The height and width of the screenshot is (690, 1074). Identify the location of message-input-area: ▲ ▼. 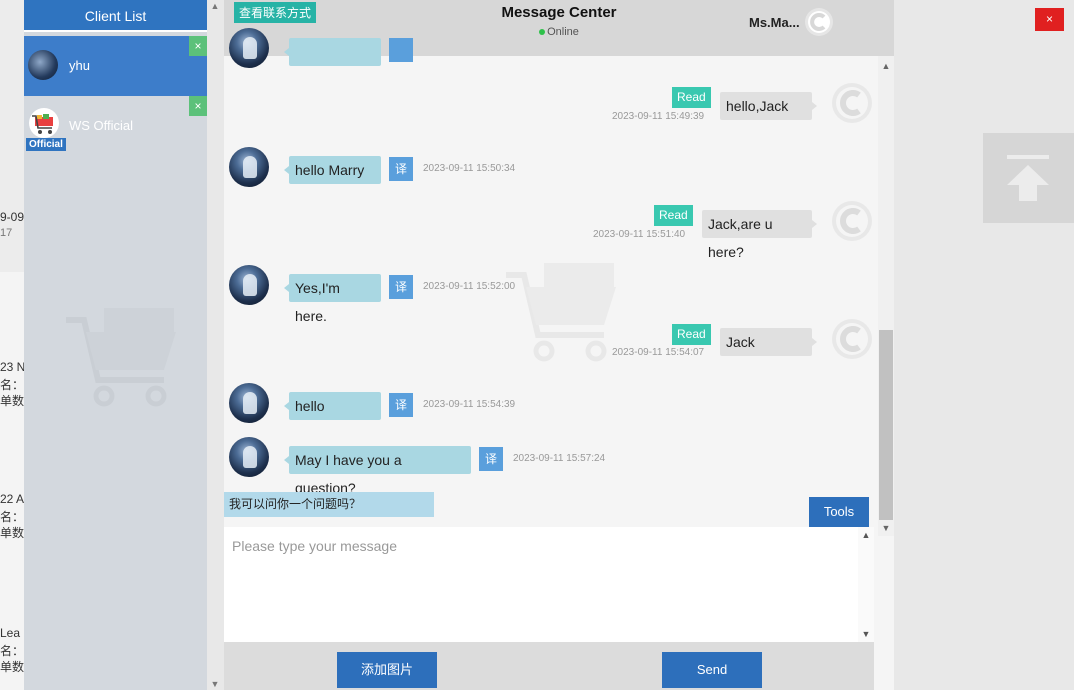
(549, 584).